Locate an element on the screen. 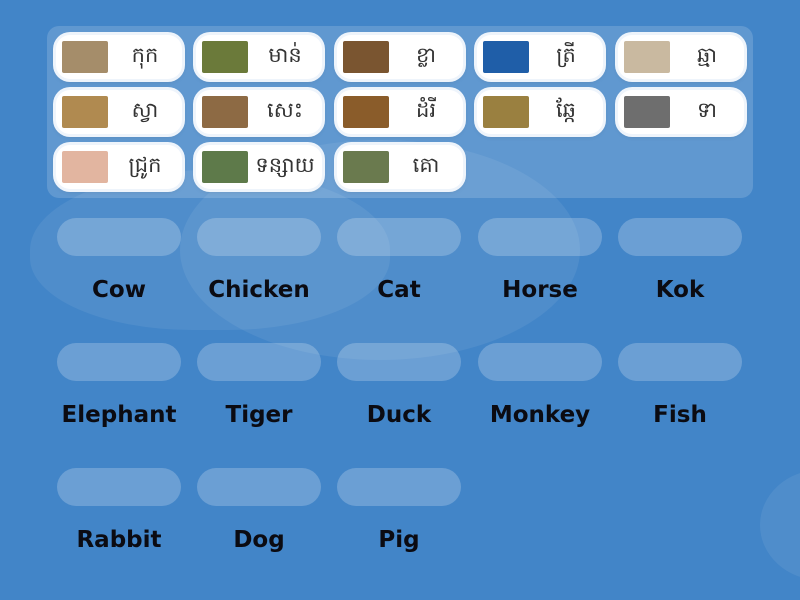  draggable-card: ទន្សាយ is located at coordinates (259, 167).